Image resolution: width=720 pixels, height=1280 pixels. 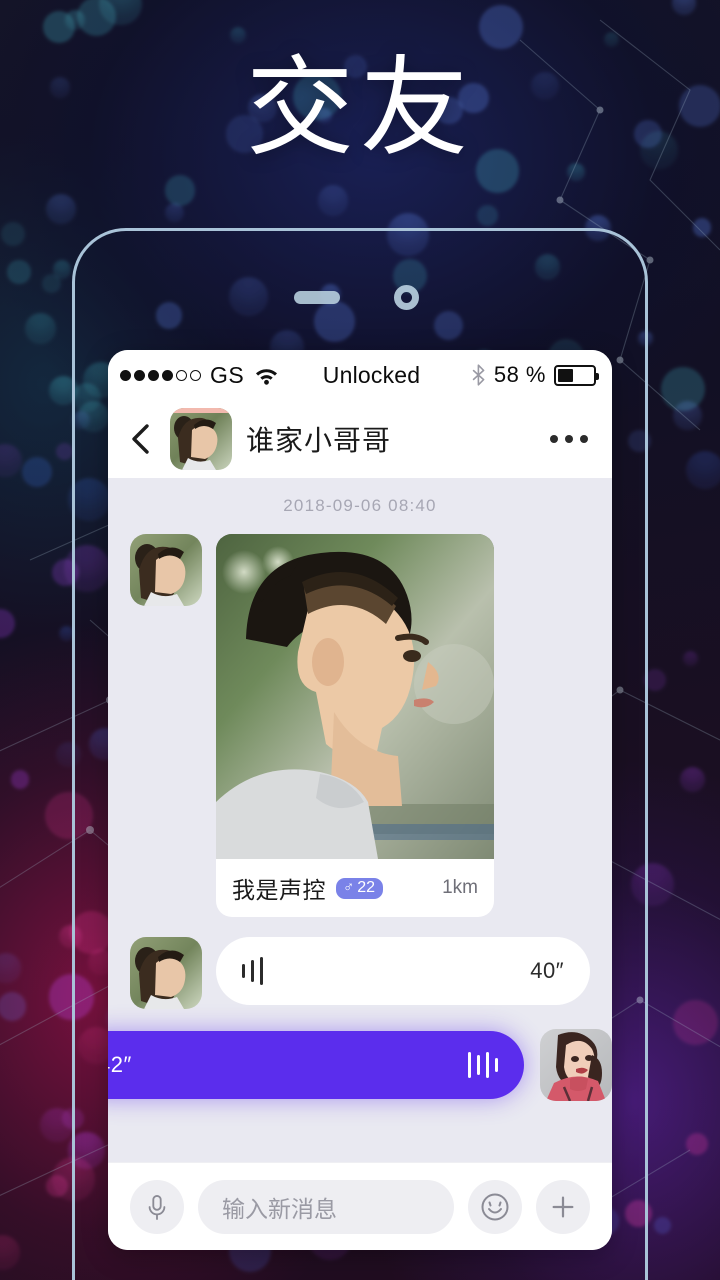 I want to click on add-attachment-button, so click(x=563, y=1206).